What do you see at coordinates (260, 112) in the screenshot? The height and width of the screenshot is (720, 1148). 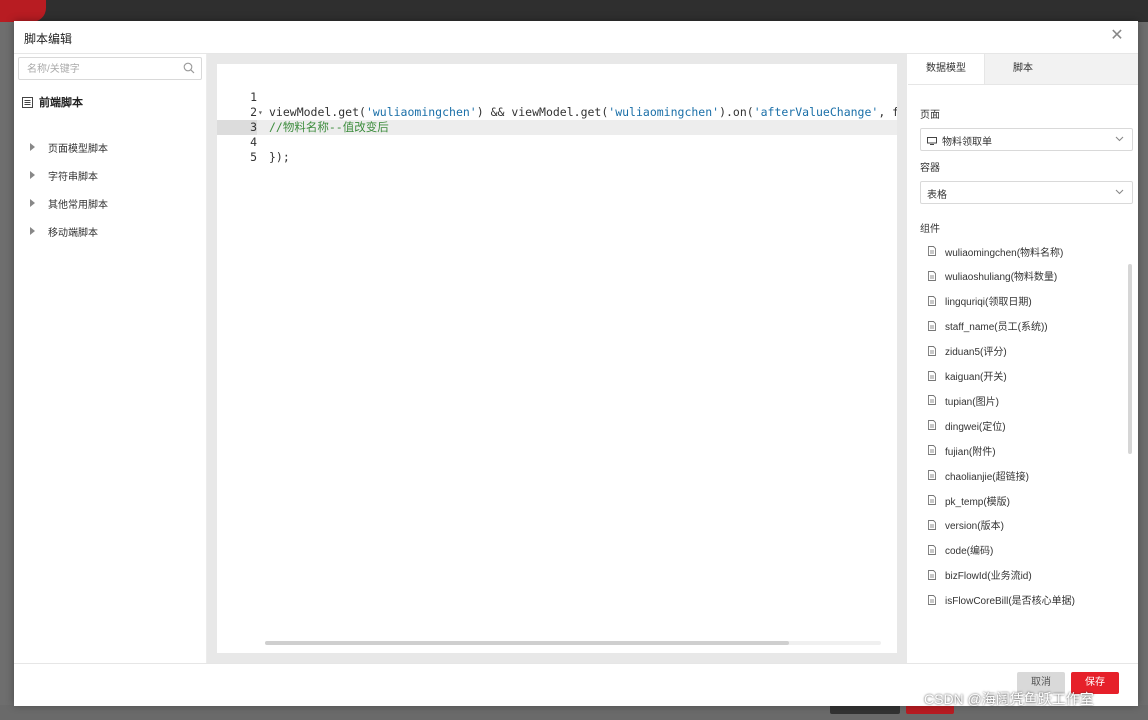 I see `fold-arrow-icon: ▾` at bounding box center [260, 112].